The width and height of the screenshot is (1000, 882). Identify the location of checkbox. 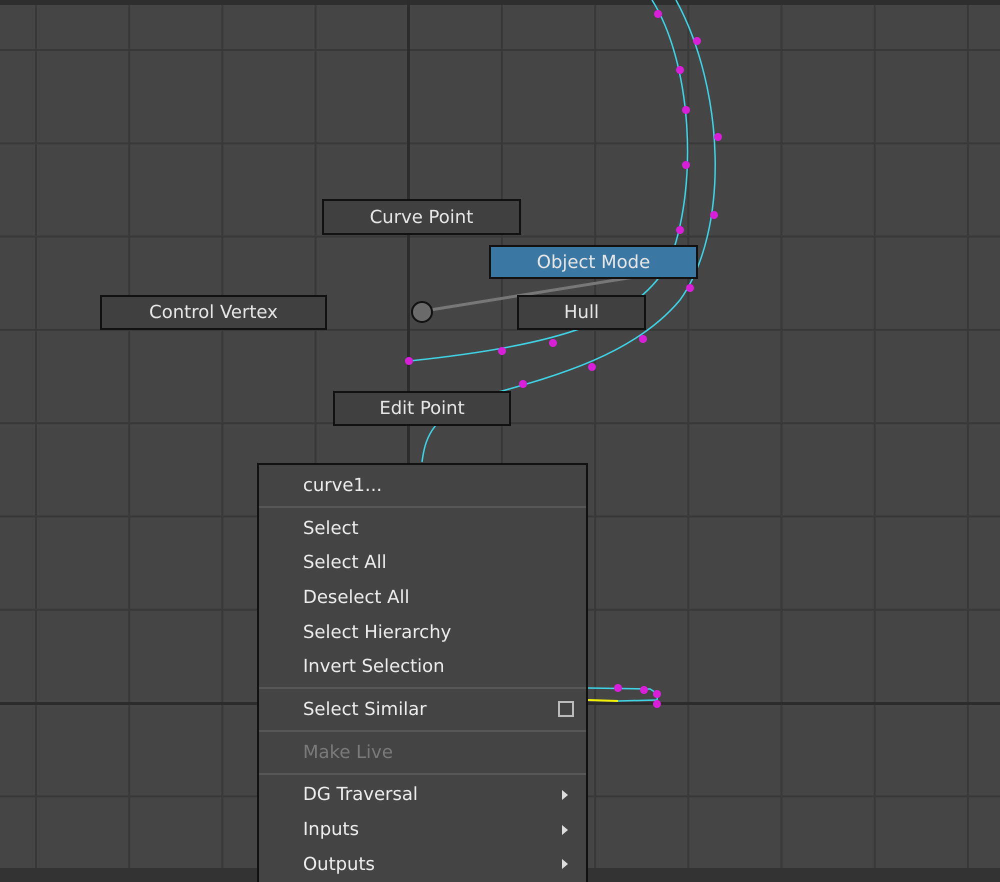
(566, 709).